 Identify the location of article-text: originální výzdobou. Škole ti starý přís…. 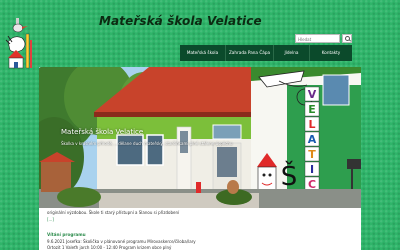
(113, 212).